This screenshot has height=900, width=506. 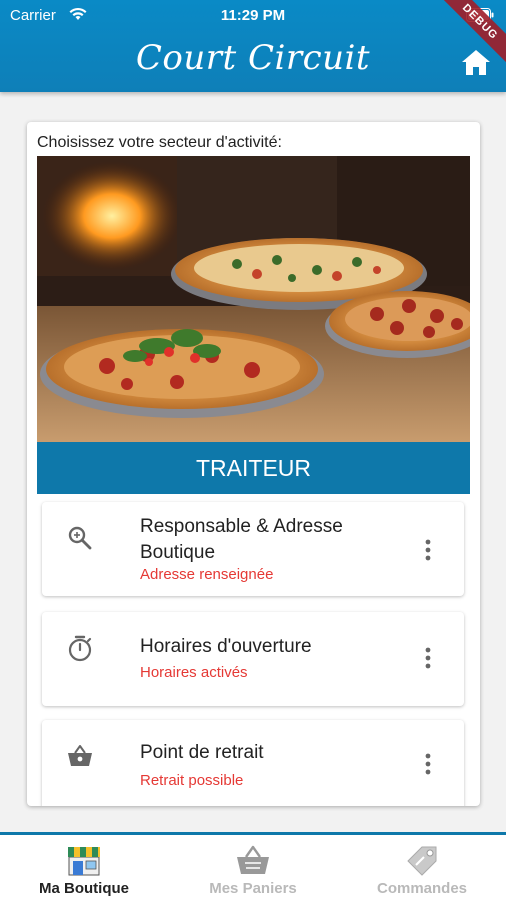 I want to click on nav-label: Ma Boutique, so click(x=84, y=888).